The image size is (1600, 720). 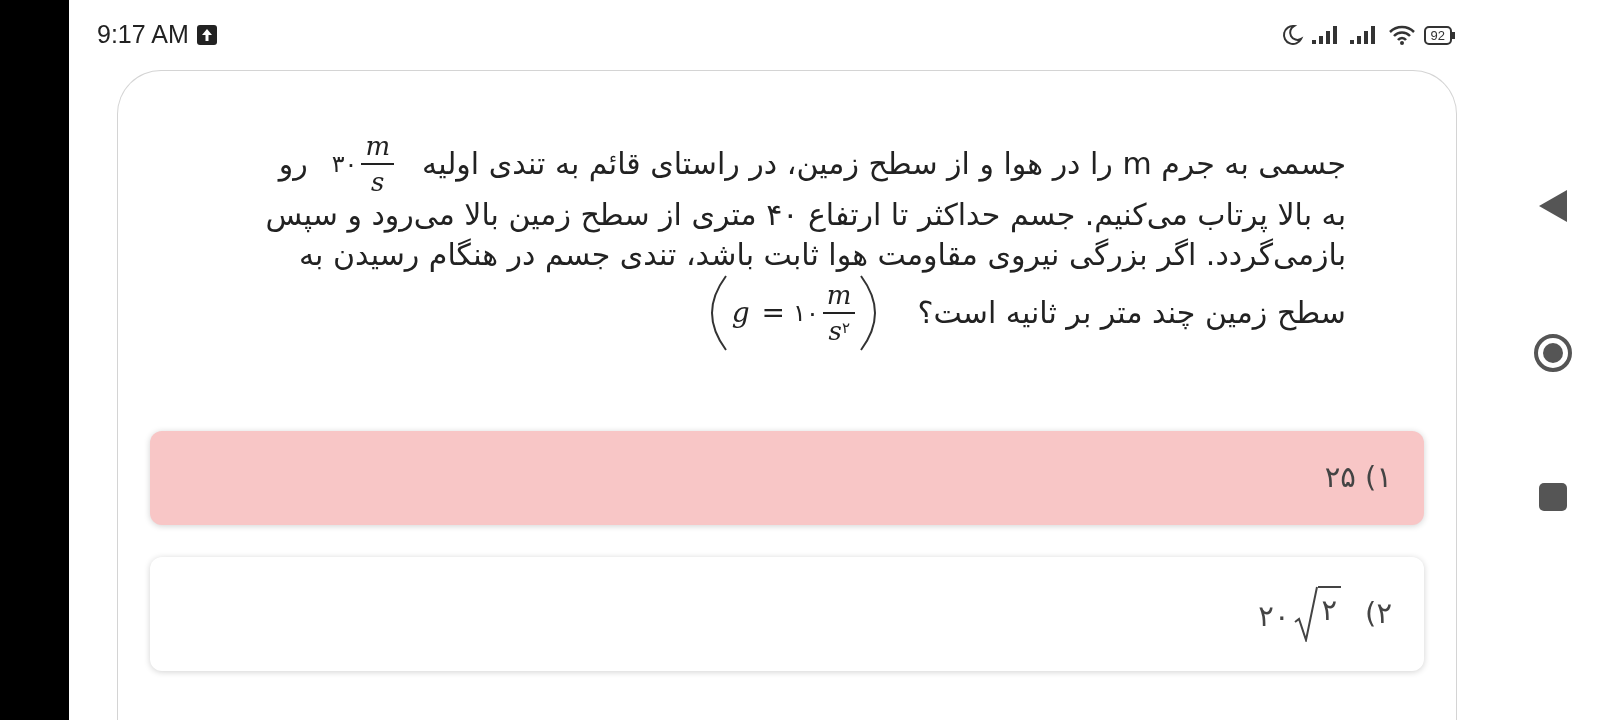 I want to click on right-paren-icon, so click(x=868, y=313).